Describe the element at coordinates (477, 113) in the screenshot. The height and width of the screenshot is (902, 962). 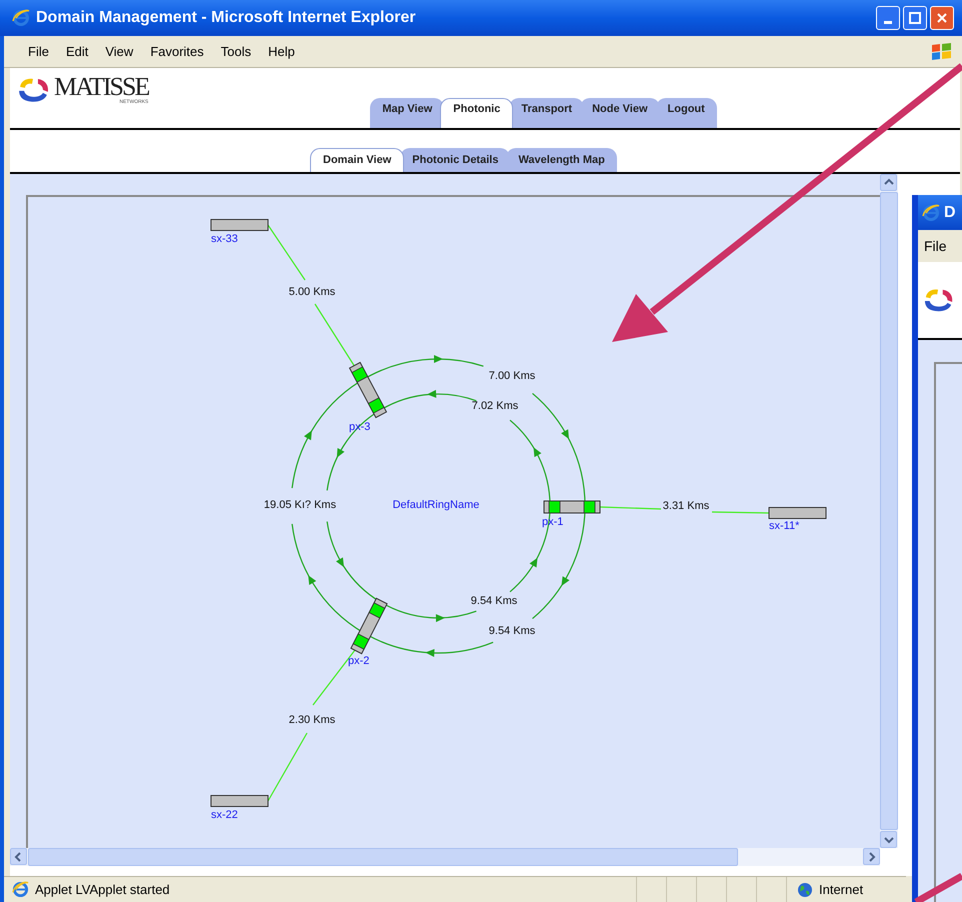
I see `tab: Photonic` at that location.